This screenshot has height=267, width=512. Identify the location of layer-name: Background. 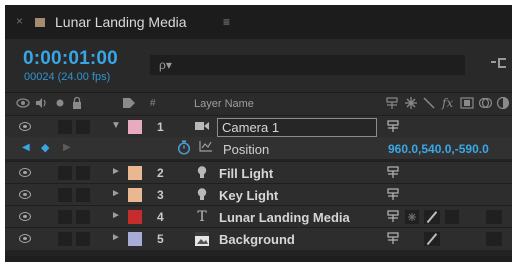
(257, 239).